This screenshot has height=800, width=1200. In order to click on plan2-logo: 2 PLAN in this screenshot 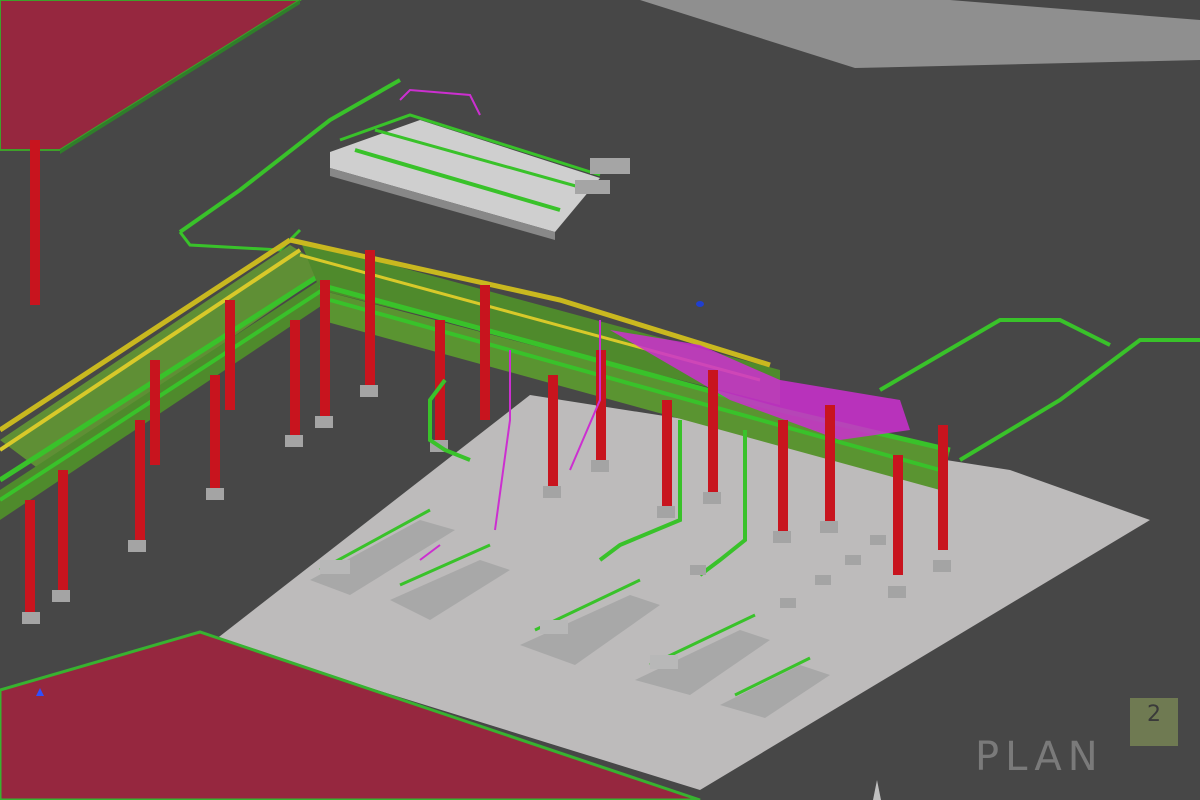, I will do `click(1076, 739)`.